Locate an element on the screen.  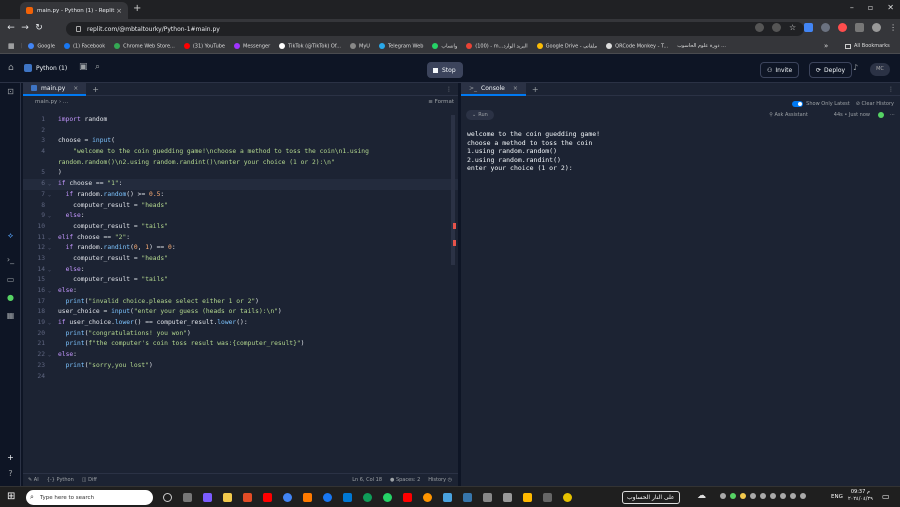
code-line: 14 ⌄ else: is located at coordinates (240, 270).